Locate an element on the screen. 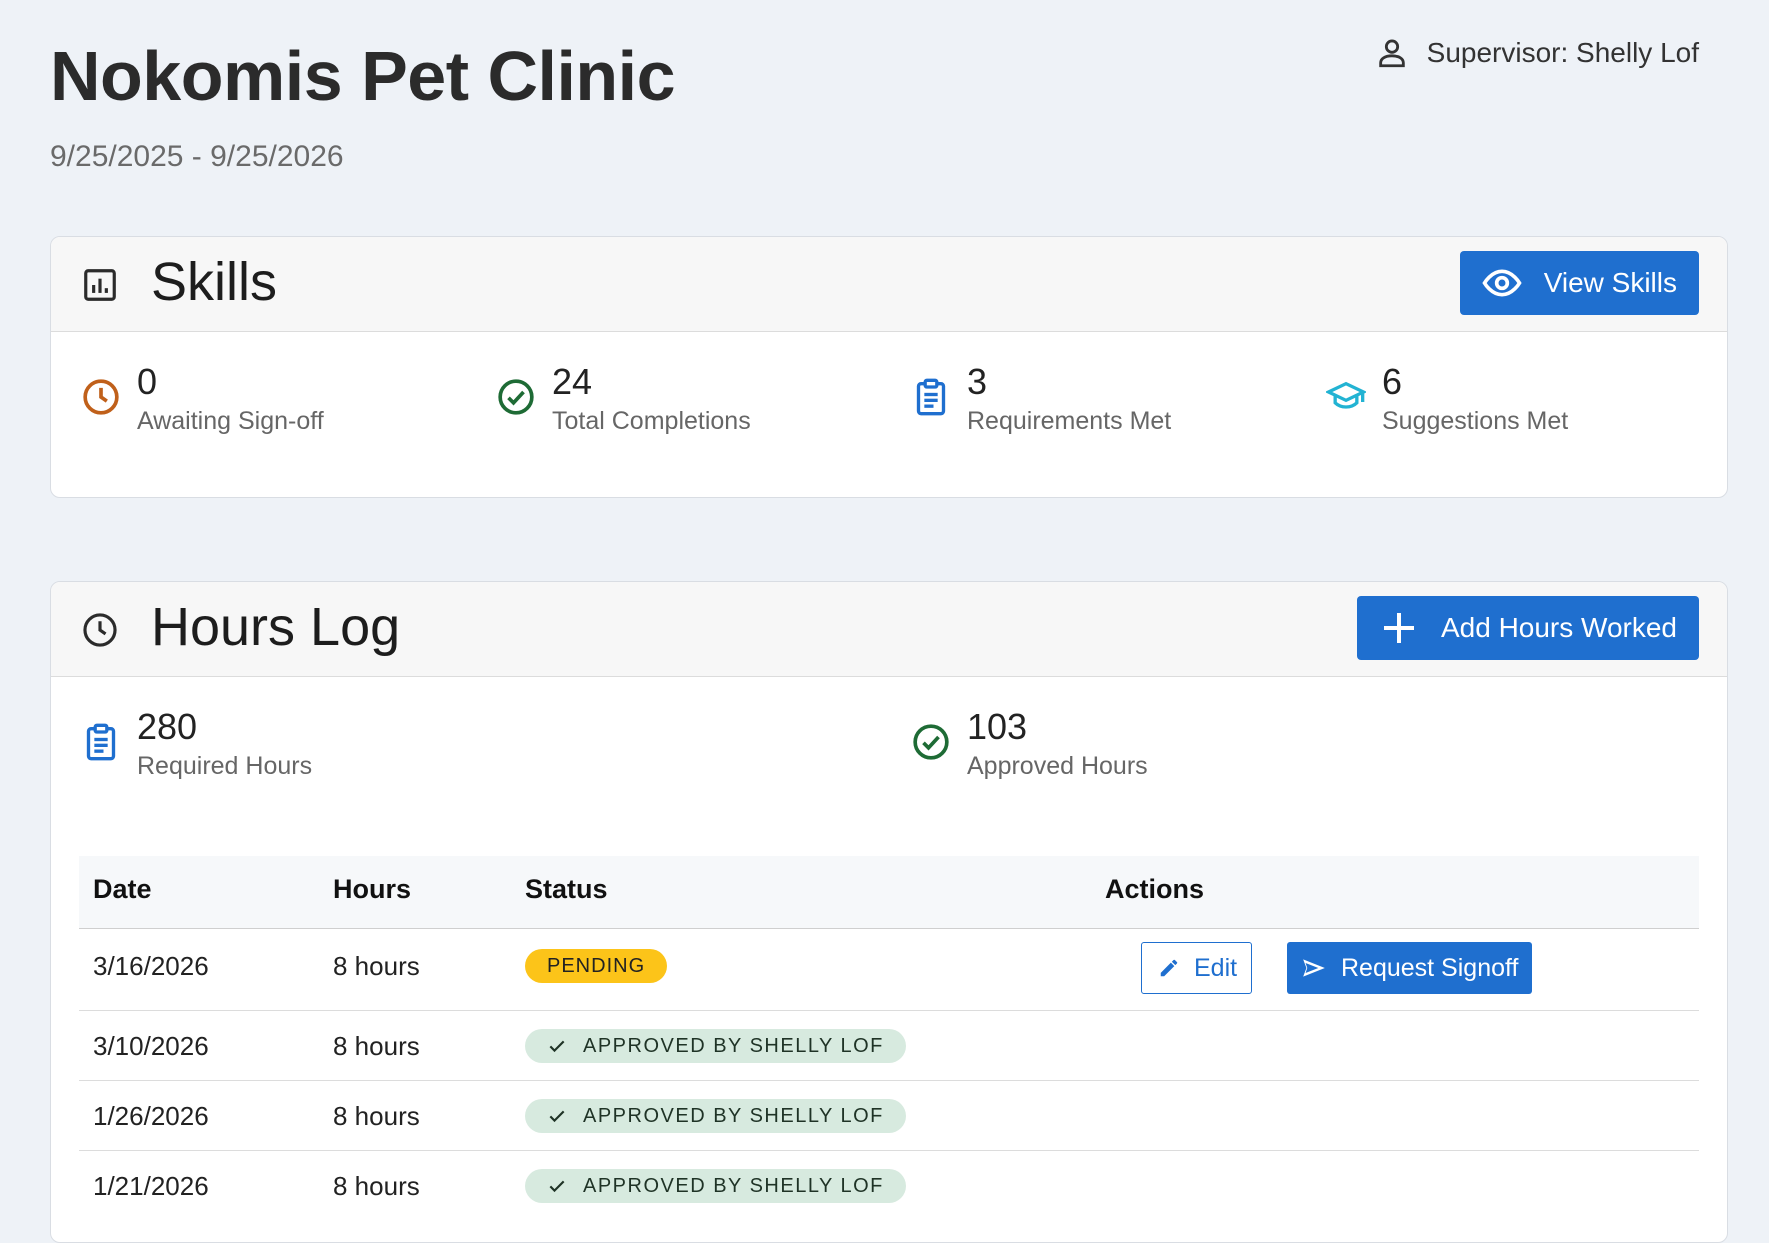 The image size is (1769, 1243). column-header-actions: Actions is located at coordinates (1155, 889).